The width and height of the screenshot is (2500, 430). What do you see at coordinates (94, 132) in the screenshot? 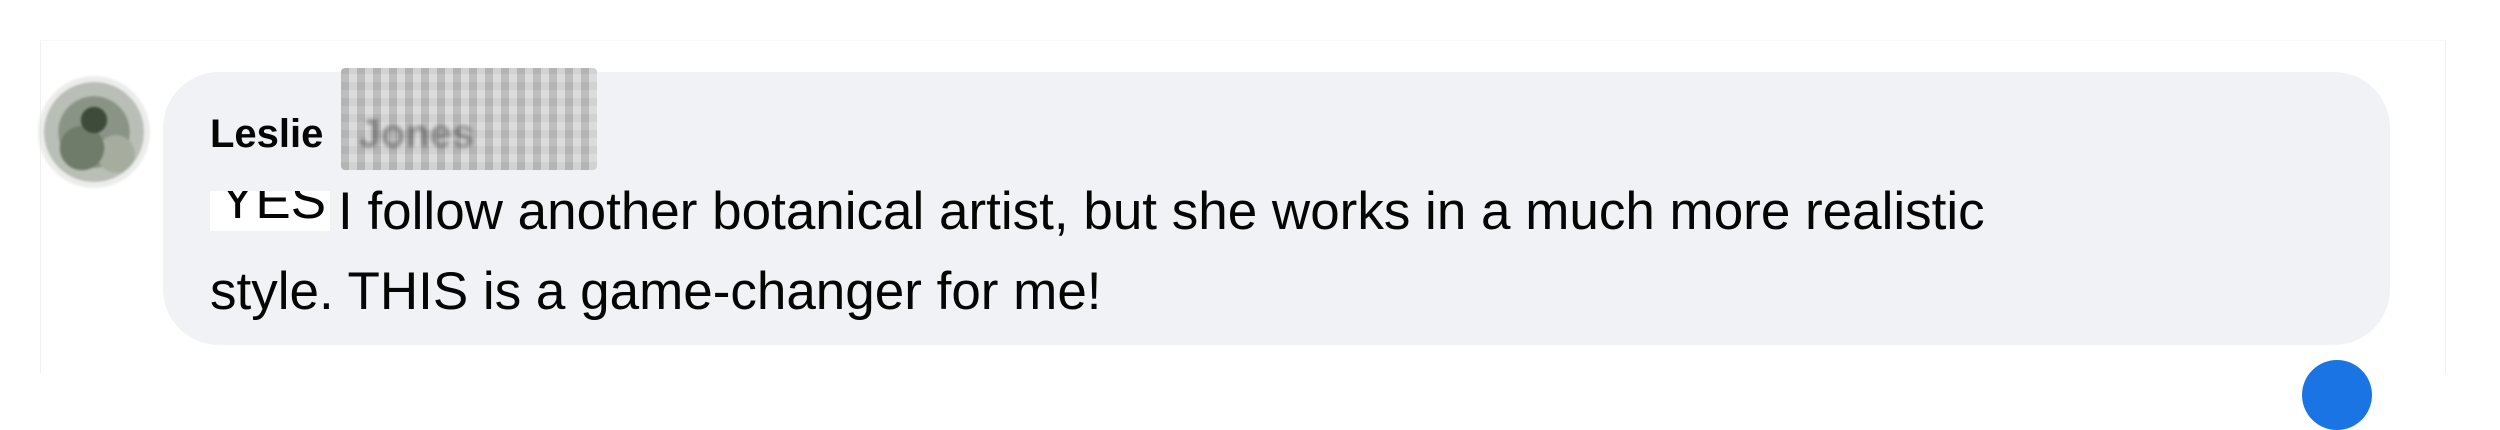
I see `avatar` at bounding box center [94, 132].